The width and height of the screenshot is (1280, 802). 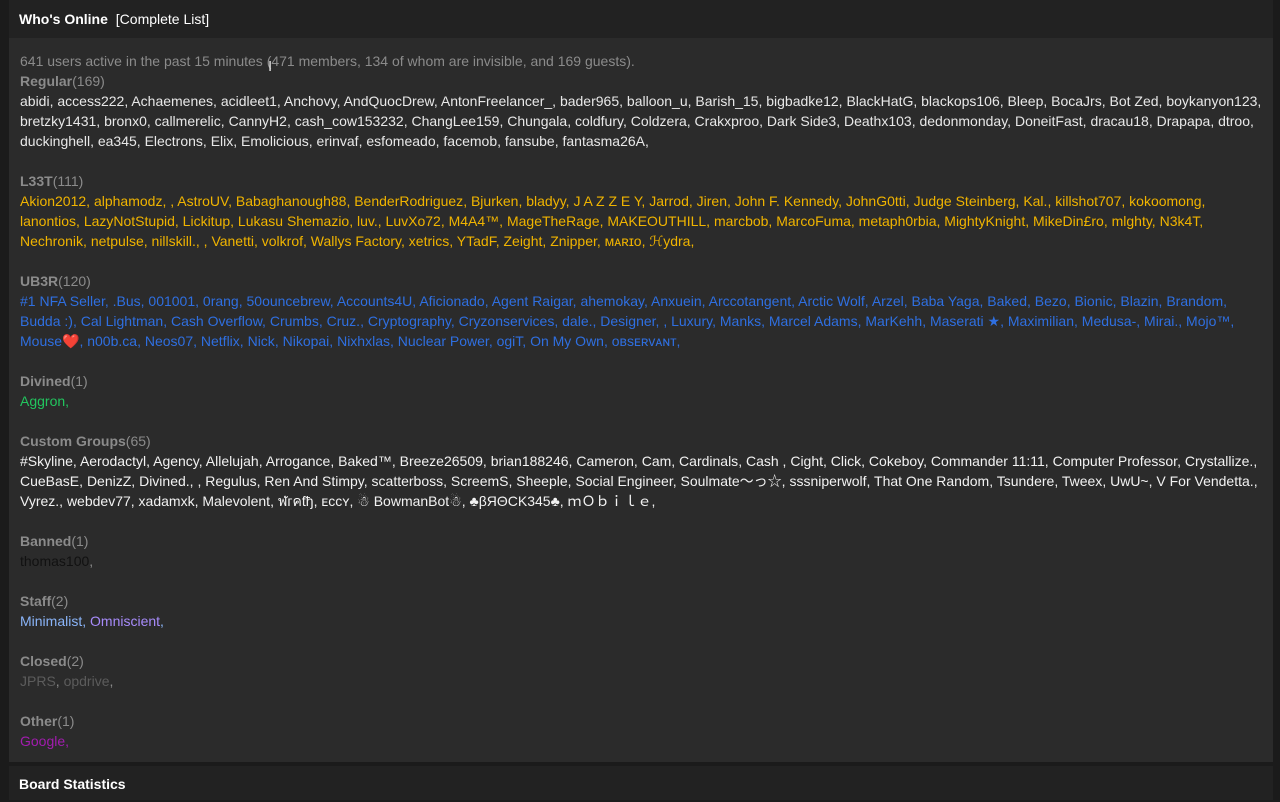 I want to click on user-link: Babaghanough88, so click(x=291, y=201).